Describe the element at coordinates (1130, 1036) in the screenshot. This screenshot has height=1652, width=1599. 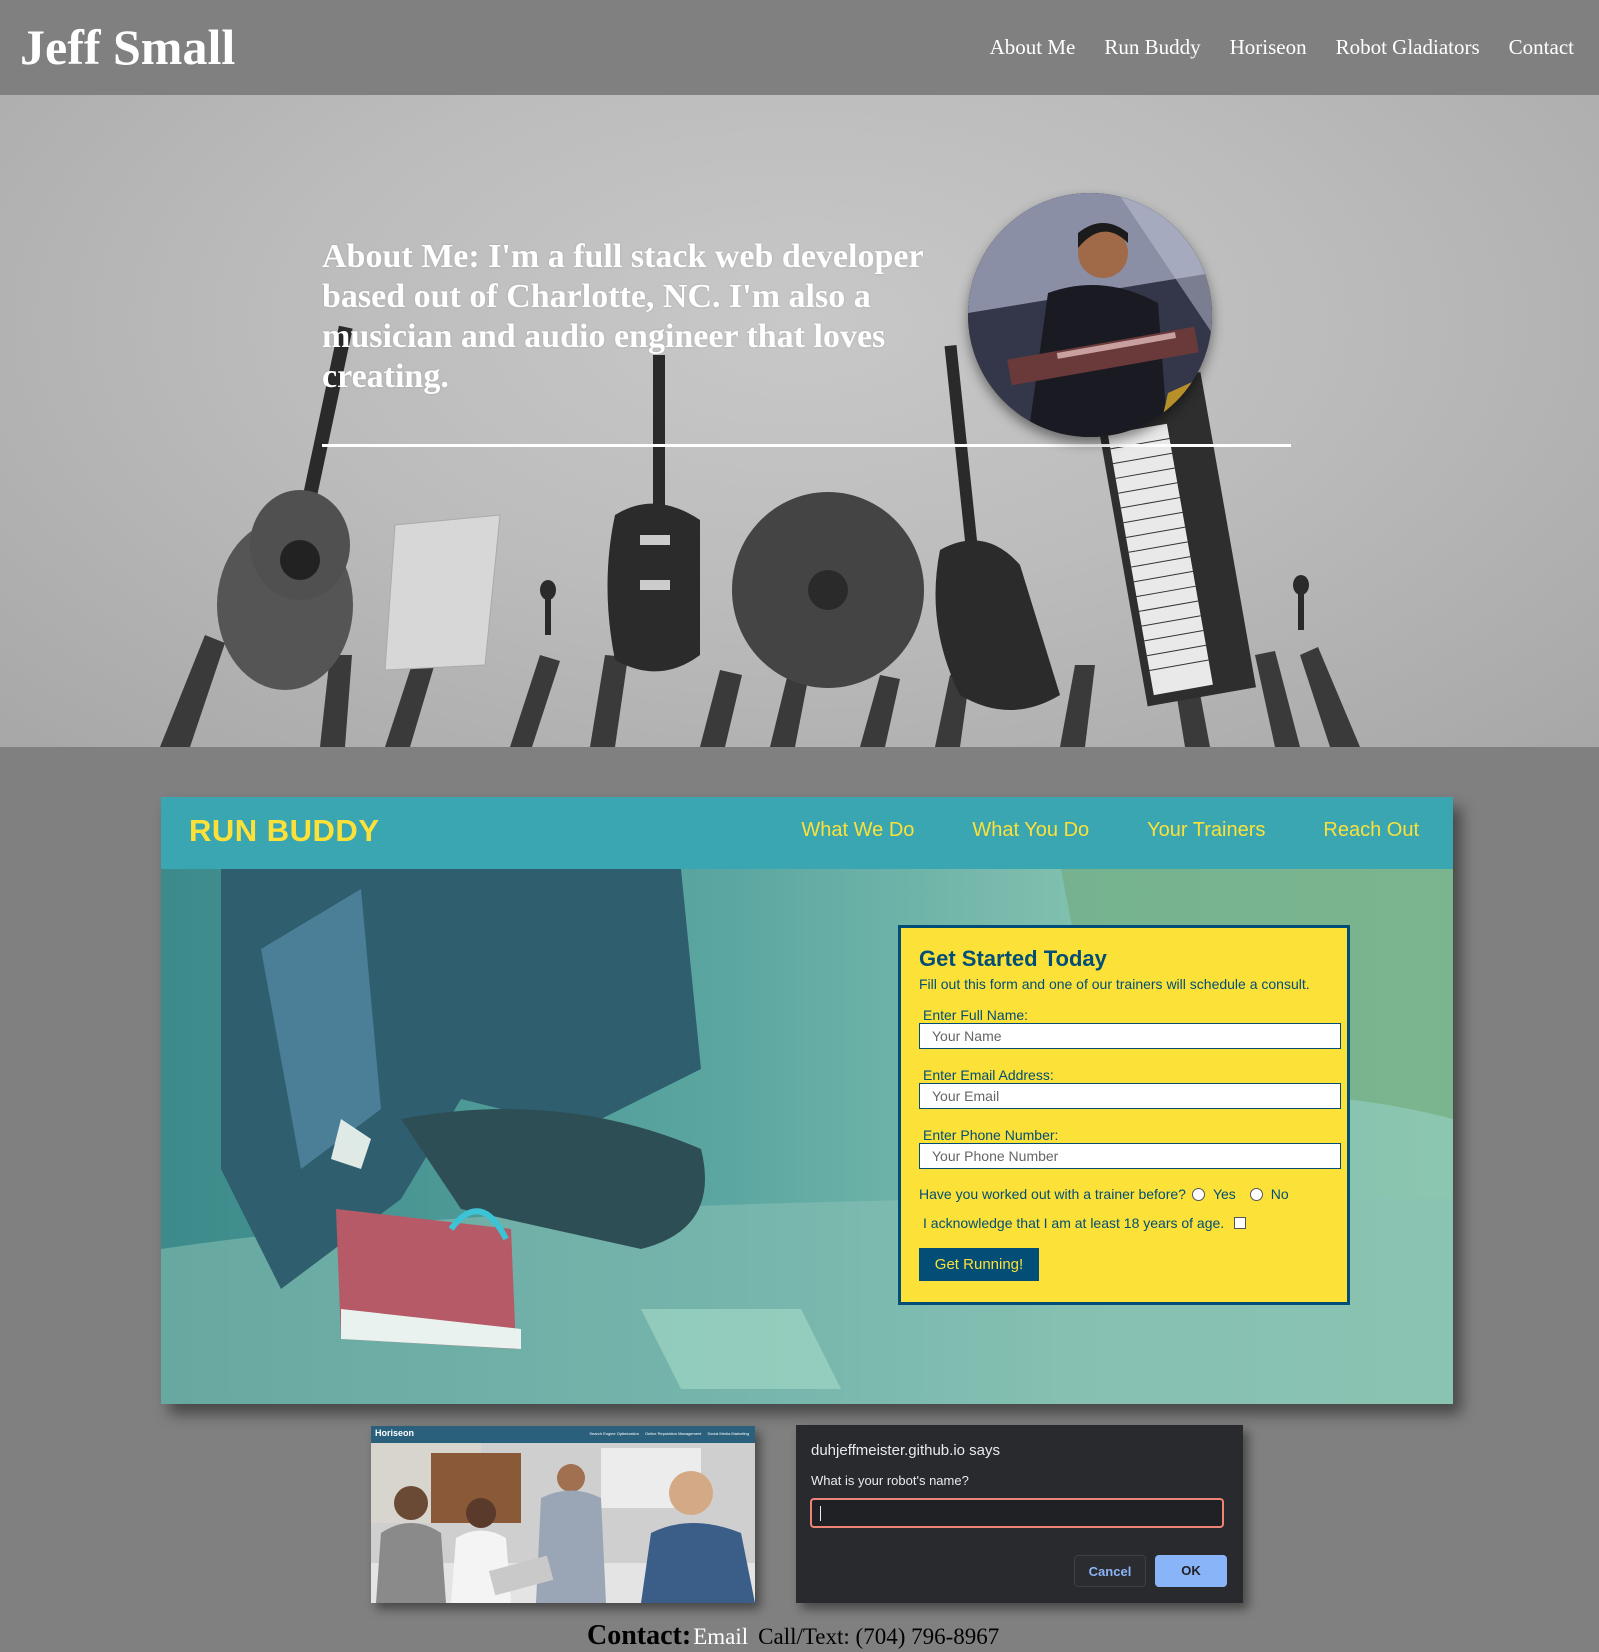
I see `name-input` at that location.